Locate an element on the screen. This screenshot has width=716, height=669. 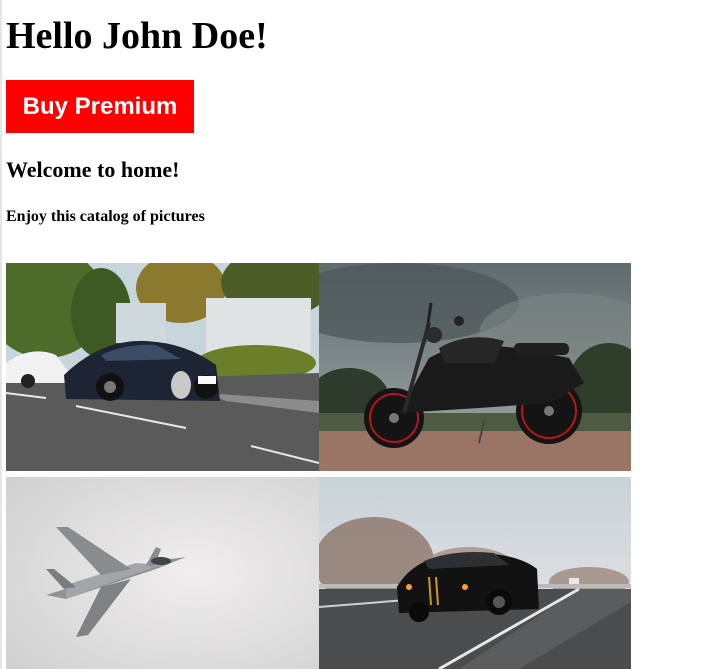
page-left-border is located at coordinates (1, 334).